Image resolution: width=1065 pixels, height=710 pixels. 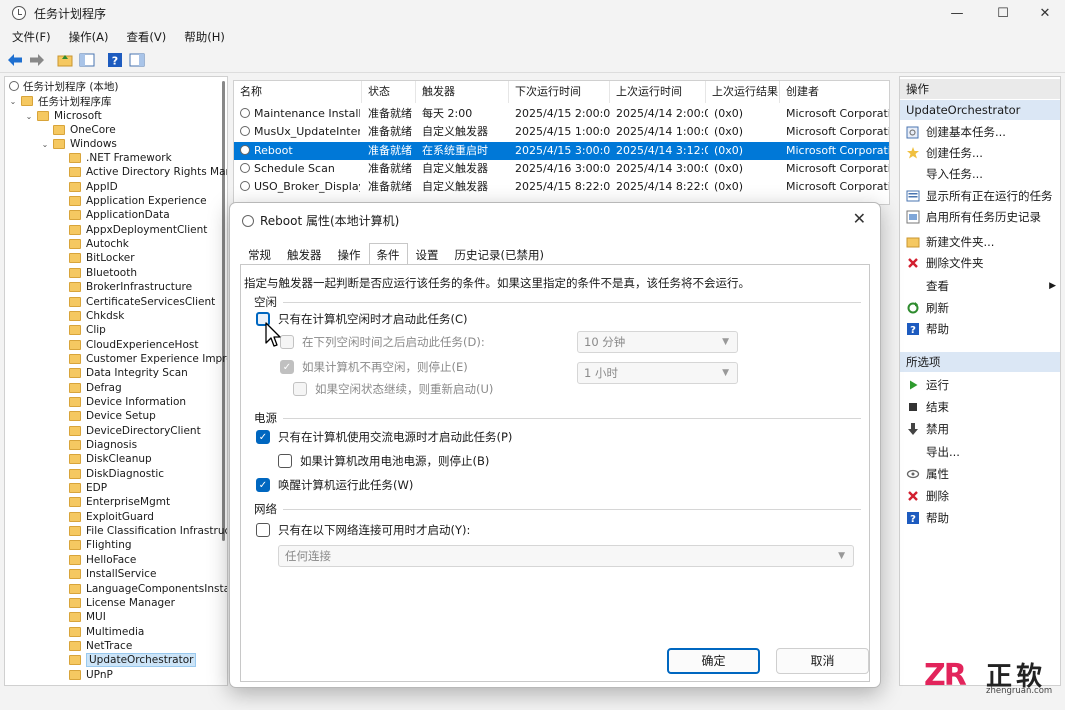 What do you see at coordinates (102, 258) in the screenshot?
I see `tree-folder-item: BitLocker` at bounding box center [102, 258].